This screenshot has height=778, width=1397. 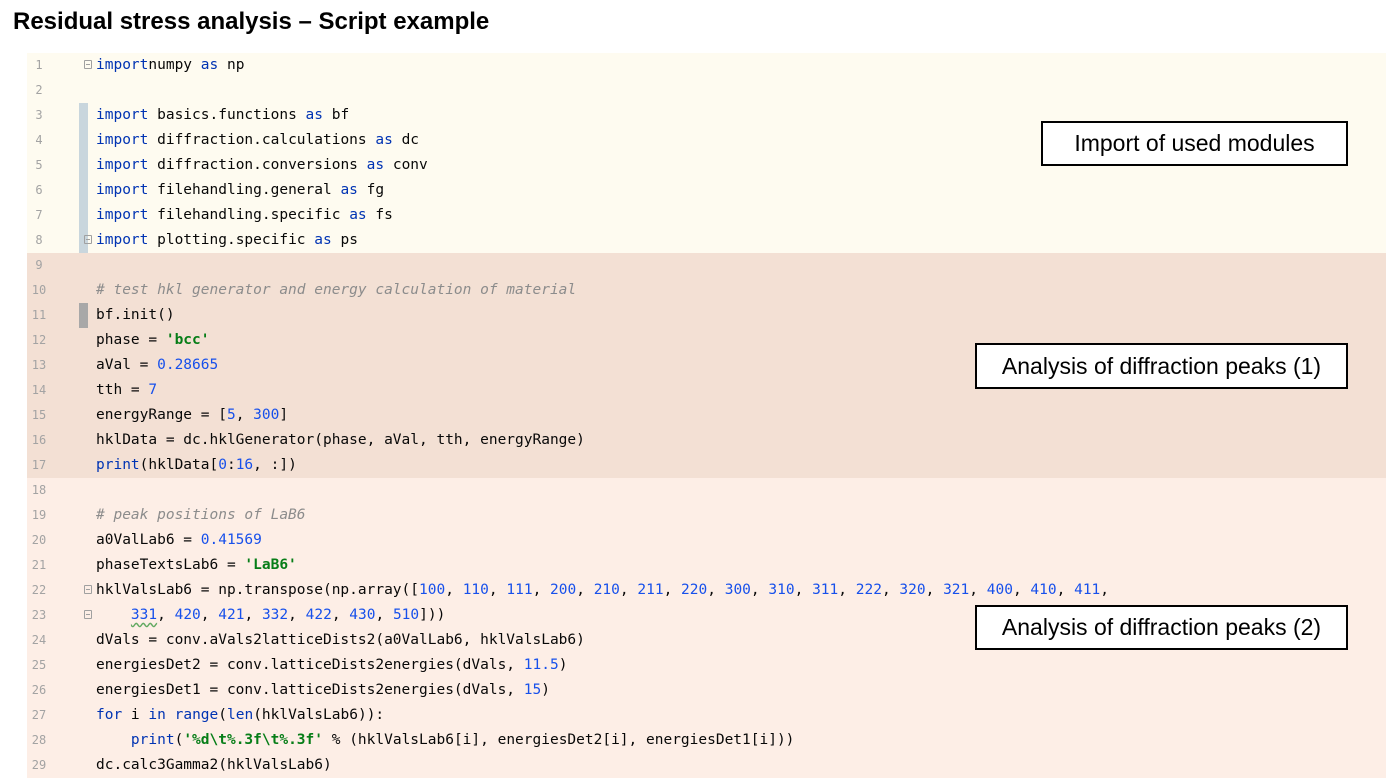 What do you see at coordinates (706, 240) in the screenshot?
I see `code-line: 8 import plotting.specific as ps` at bounding box center [706, 240].